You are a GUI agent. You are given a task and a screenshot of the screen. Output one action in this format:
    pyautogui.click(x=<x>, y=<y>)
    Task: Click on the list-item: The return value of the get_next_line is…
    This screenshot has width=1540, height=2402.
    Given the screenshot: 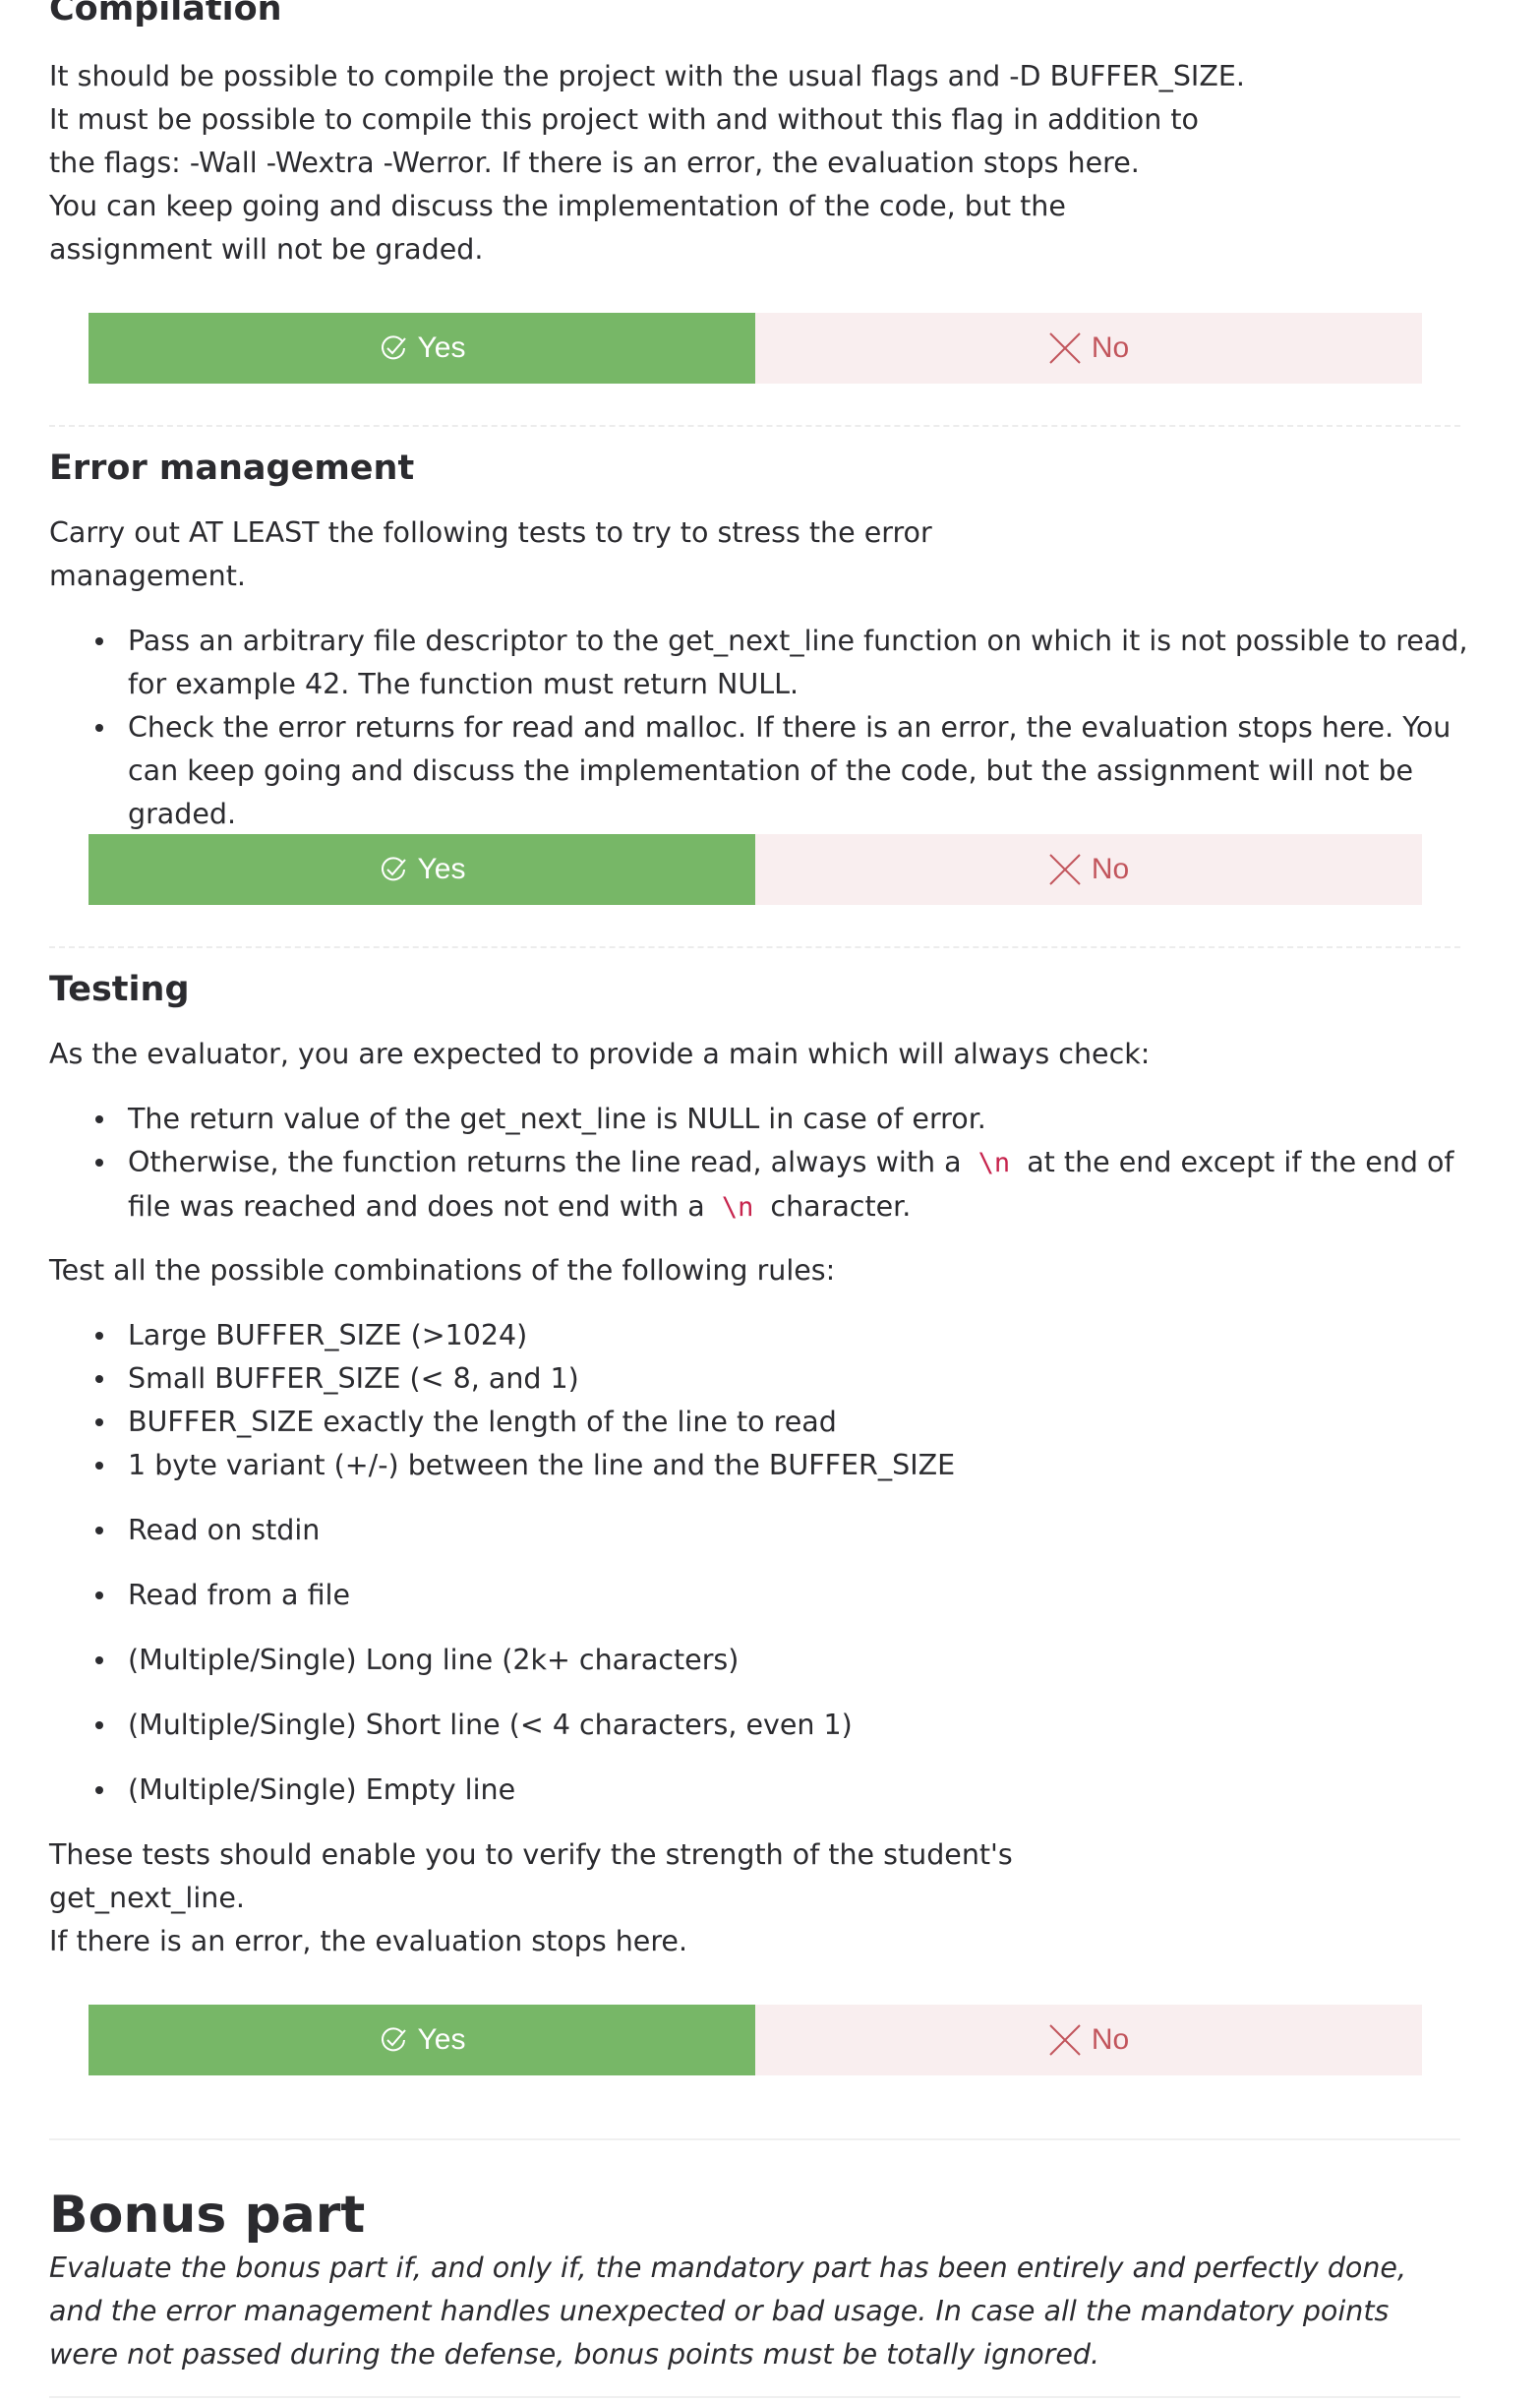 What is the action you would take?
    pyautogui.click(x=800, y=1119)
    